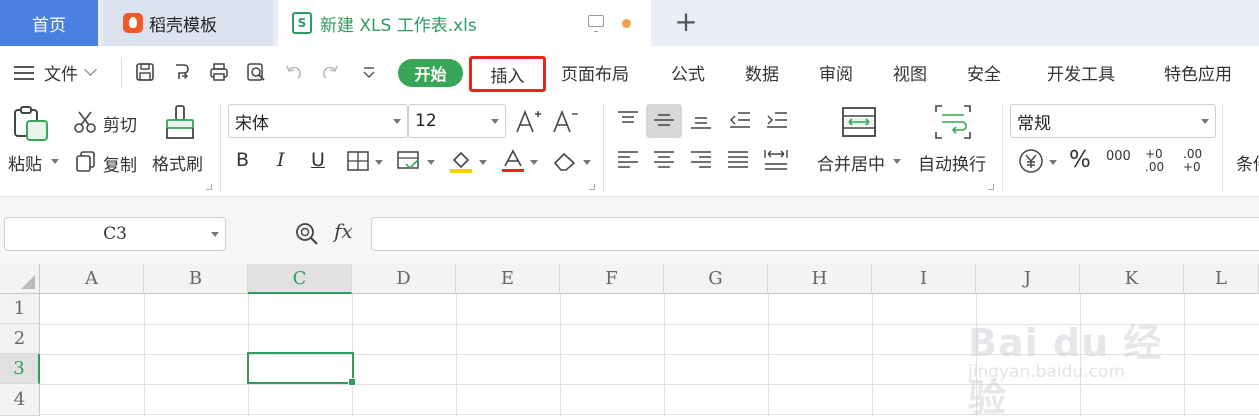 The width and height of the screenshot is (1259, 416). I want to click on row-header: 2, so click(20, 339).